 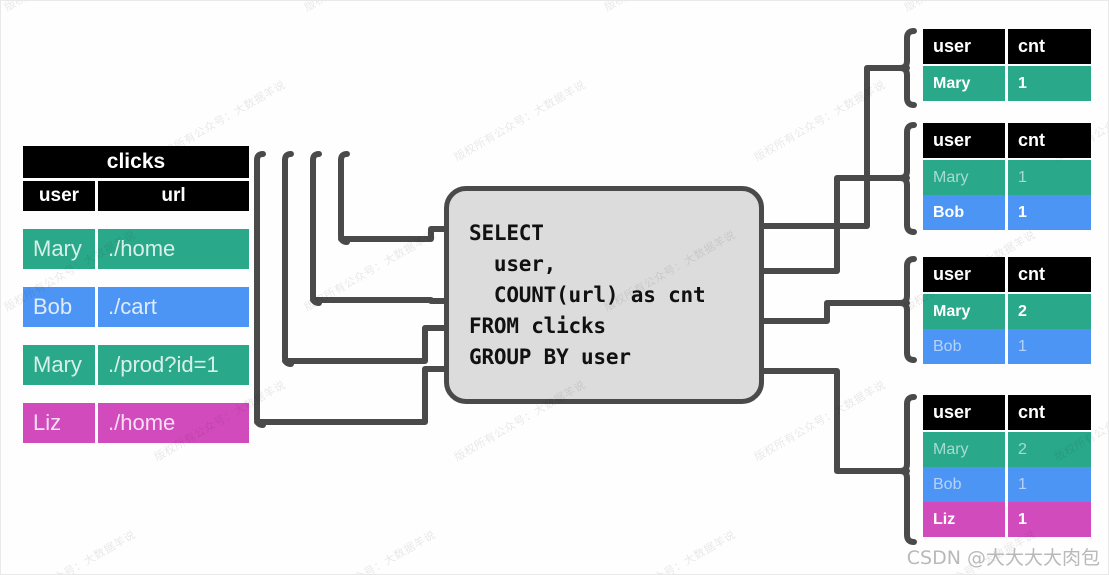 What do you see at coordinates (353, 395) in the screenshot?
I see `wire-row4-to-sql` at bounding box center [353, 395].